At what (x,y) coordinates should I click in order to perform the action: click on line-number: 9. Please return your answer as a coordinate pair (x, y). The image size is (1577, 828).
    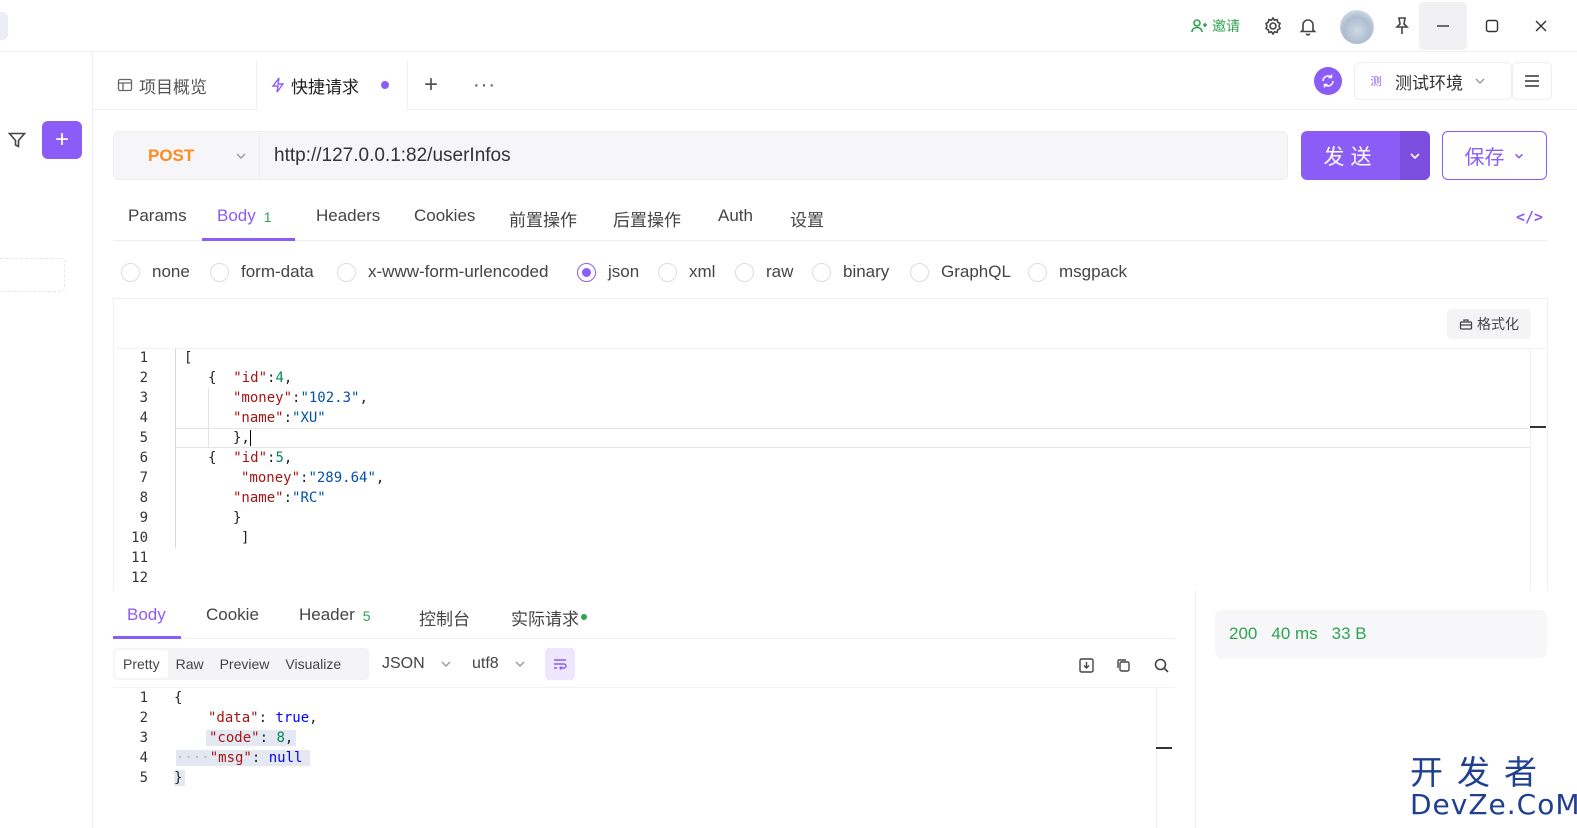
    Looking at the image, I should click on (143, 518).